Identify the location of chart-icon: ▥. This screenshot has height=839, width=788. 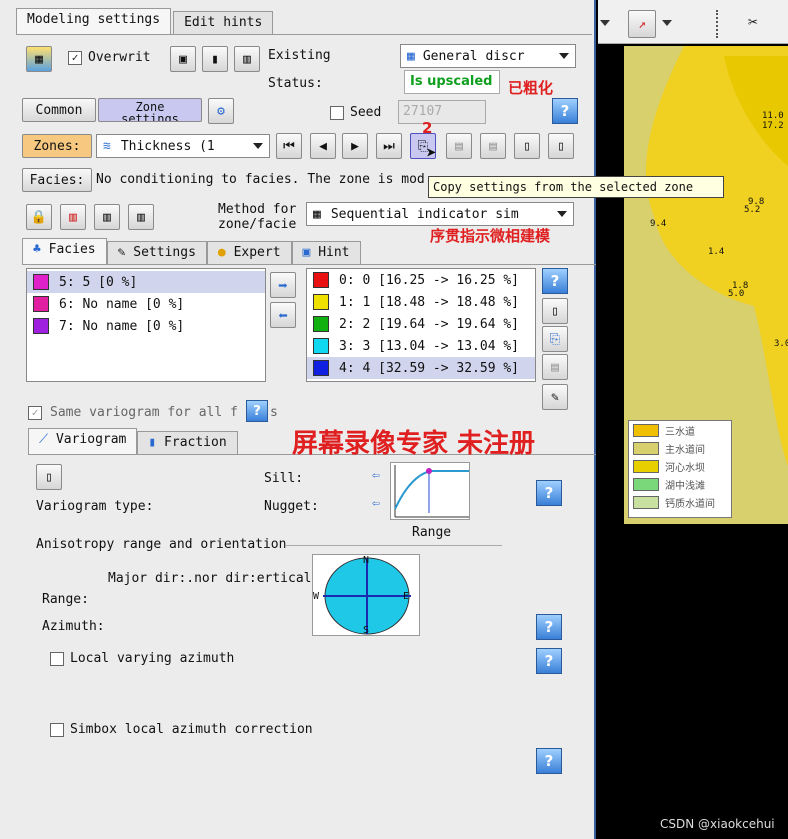
(247, 59).